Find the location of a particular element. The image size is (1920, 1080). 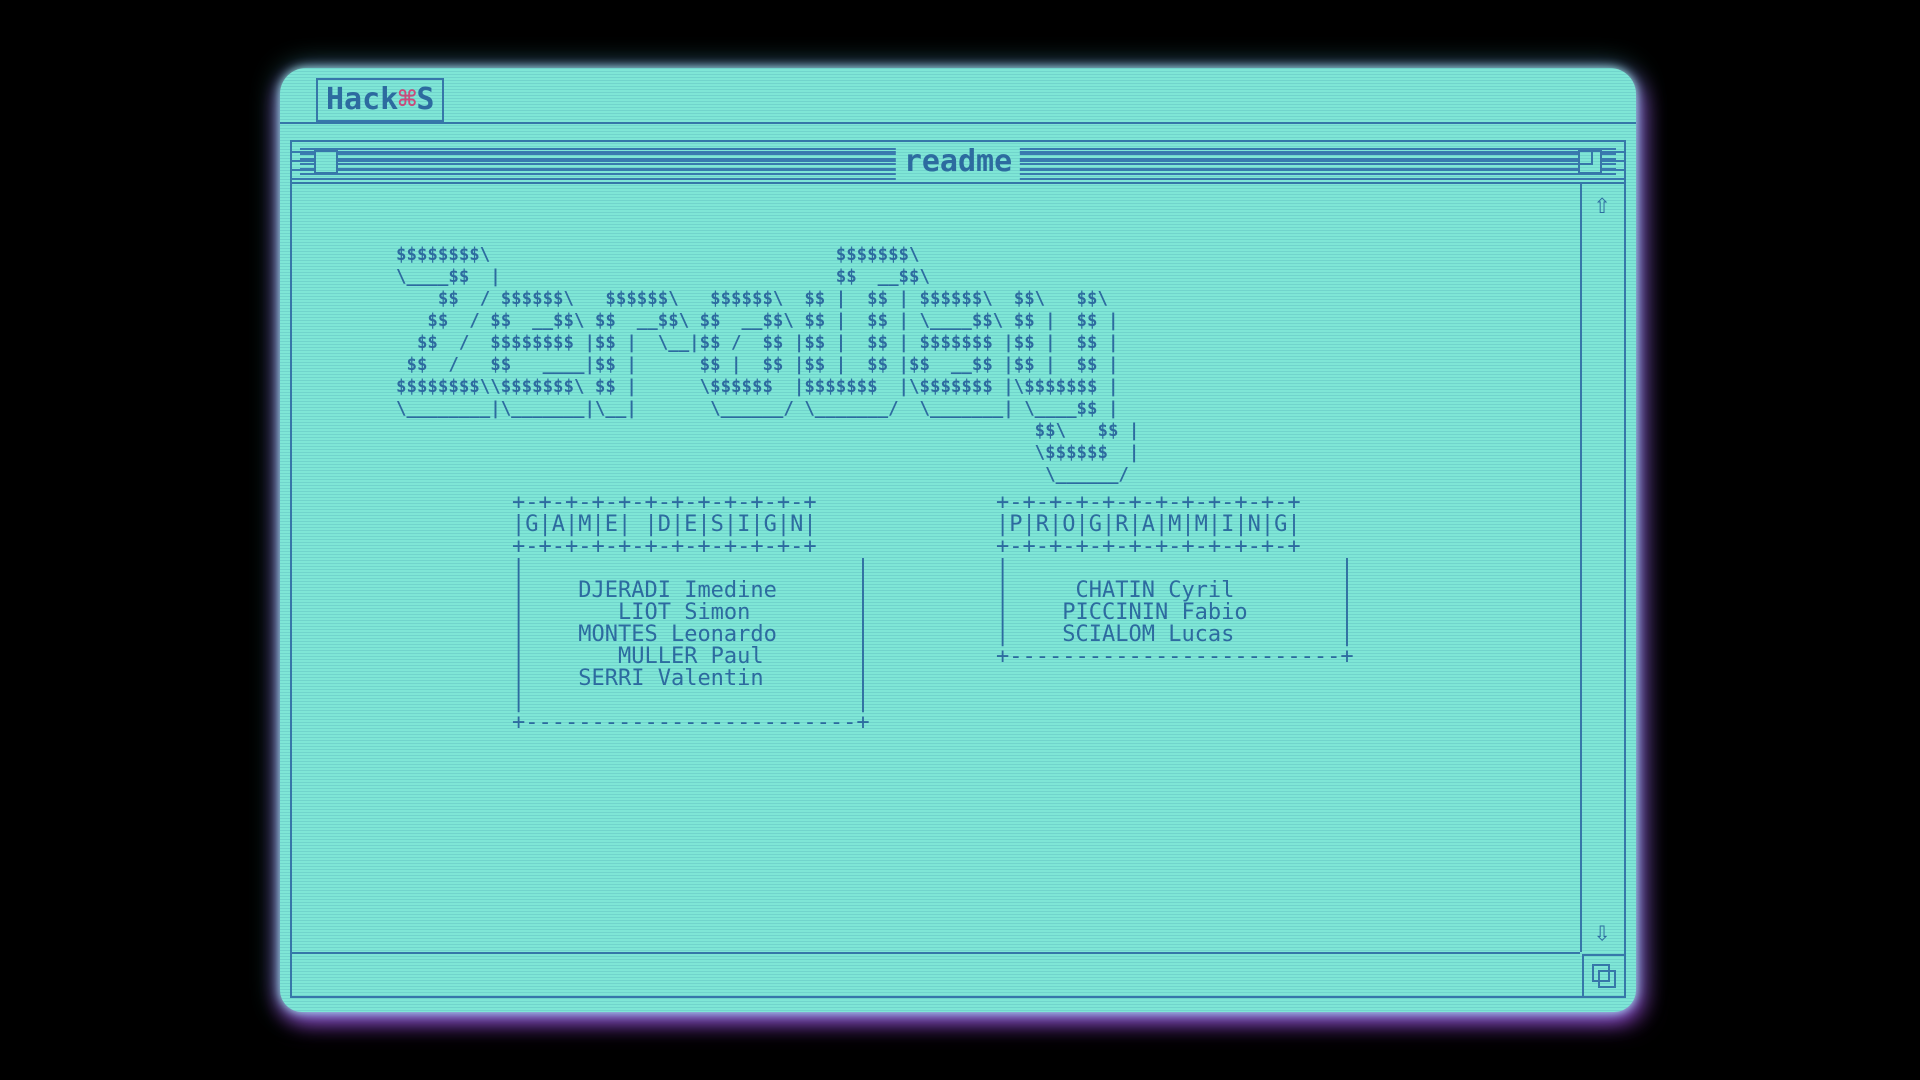

scroll-down-arrow-icon: ⇩ is located at coordinates (1602, 932).